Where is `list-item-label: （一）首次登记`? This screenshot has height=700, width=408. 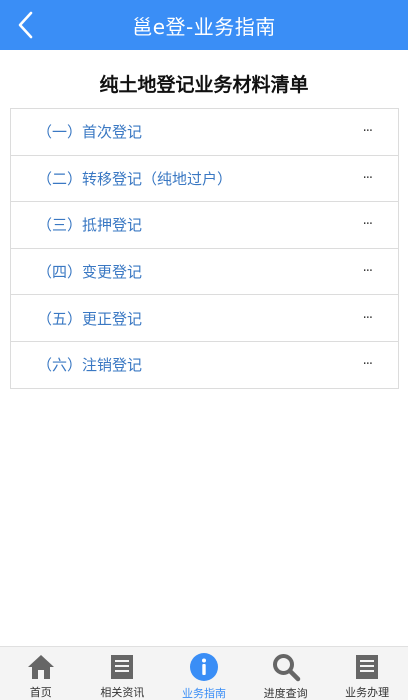 list-item-label: （一）首次登记 is located at coordinates (90, 132).